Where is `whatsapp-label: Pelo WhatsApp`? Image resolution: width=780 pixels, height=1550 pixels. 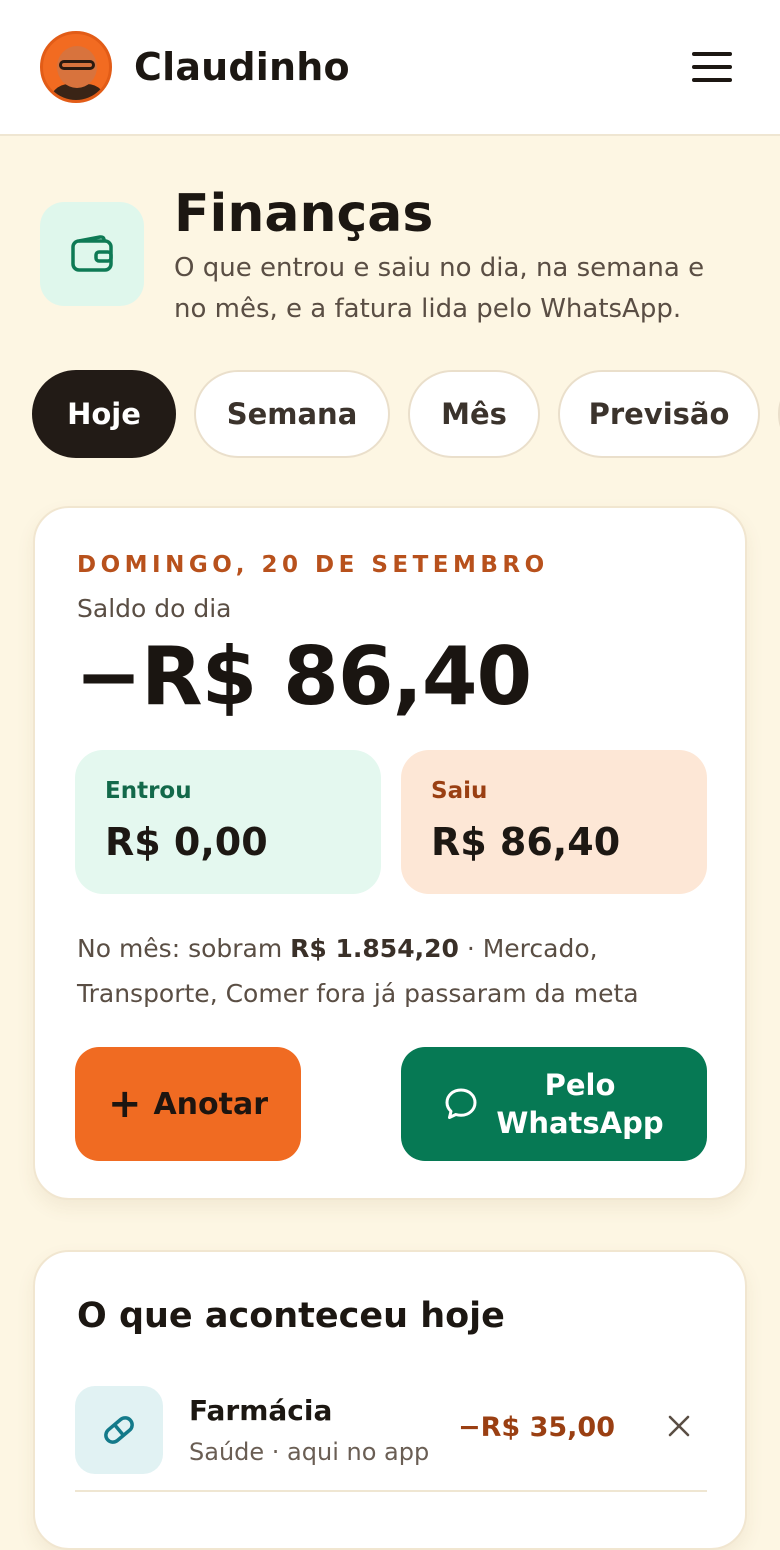
whatsapp-label: Pelo WhatsApp is located at coordinates (580, 1104).